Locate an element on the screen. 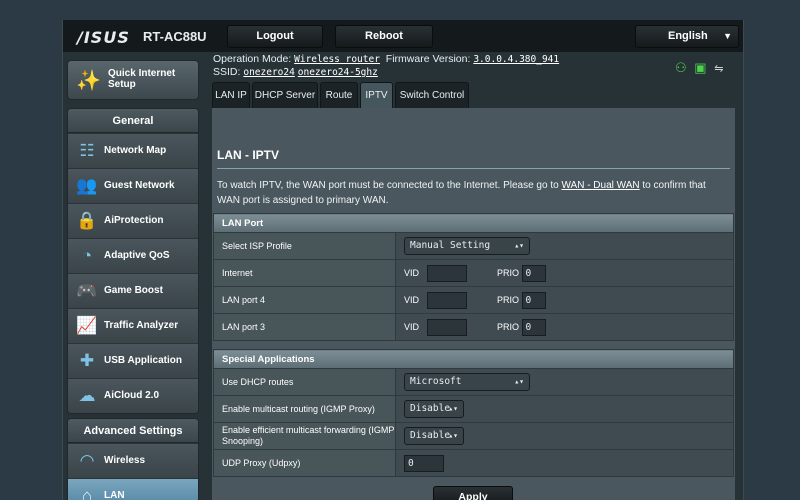 This screenshot has height=500, width=800. dhcp-routes-select: Microsoft ▴▾ is located at coordinates (467, 382).